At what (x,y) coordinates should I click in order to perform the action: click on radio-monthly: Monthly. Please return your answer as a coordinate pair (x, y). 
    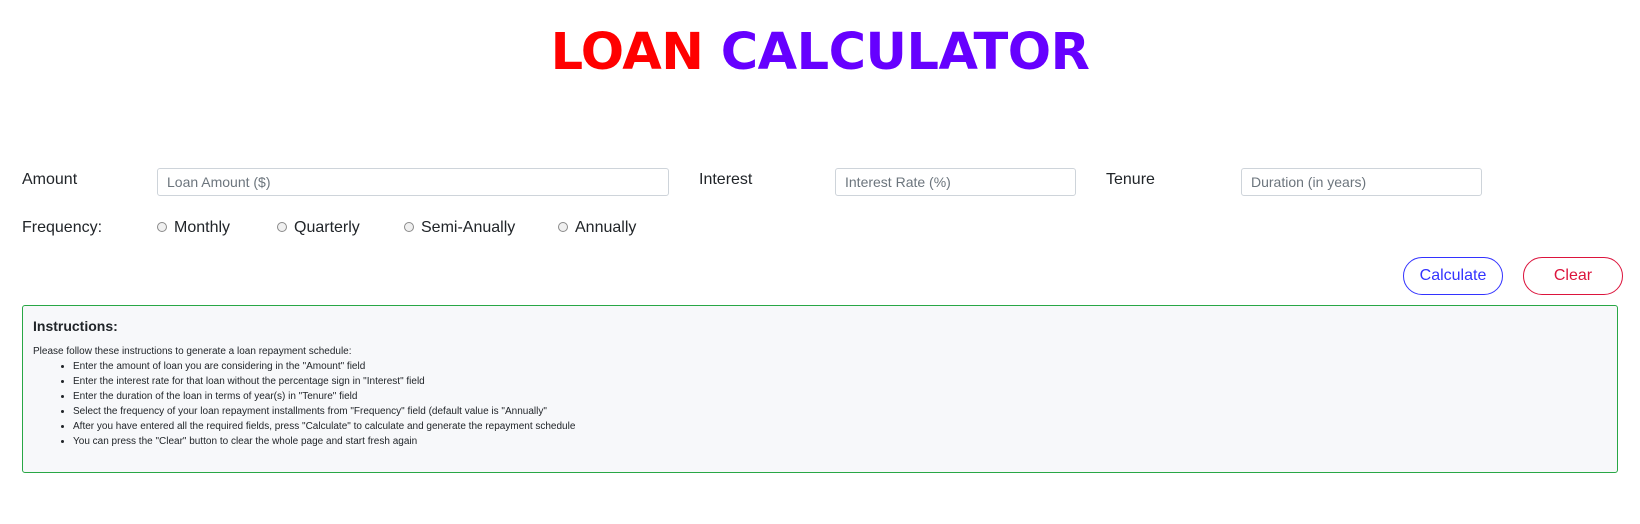
    Looking at the image, I should click on (193, 228).